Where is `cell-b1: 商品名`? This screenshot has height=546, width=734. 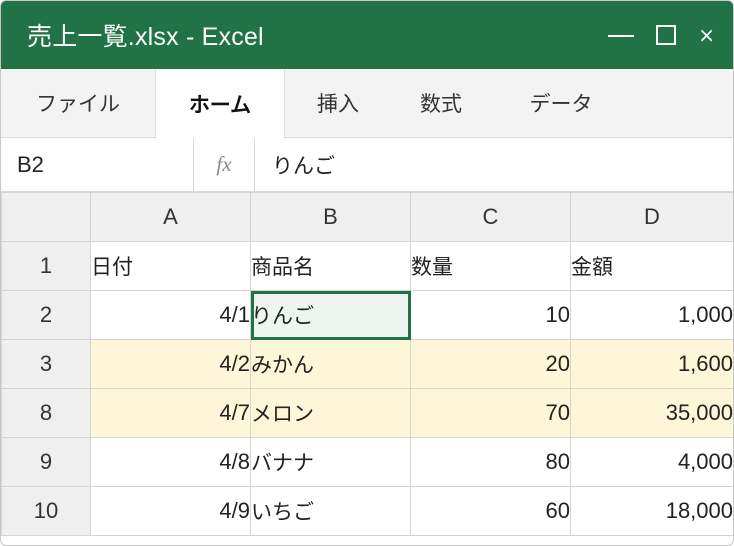
cell-b1: 商品名 is located at coordinates (330, 266).